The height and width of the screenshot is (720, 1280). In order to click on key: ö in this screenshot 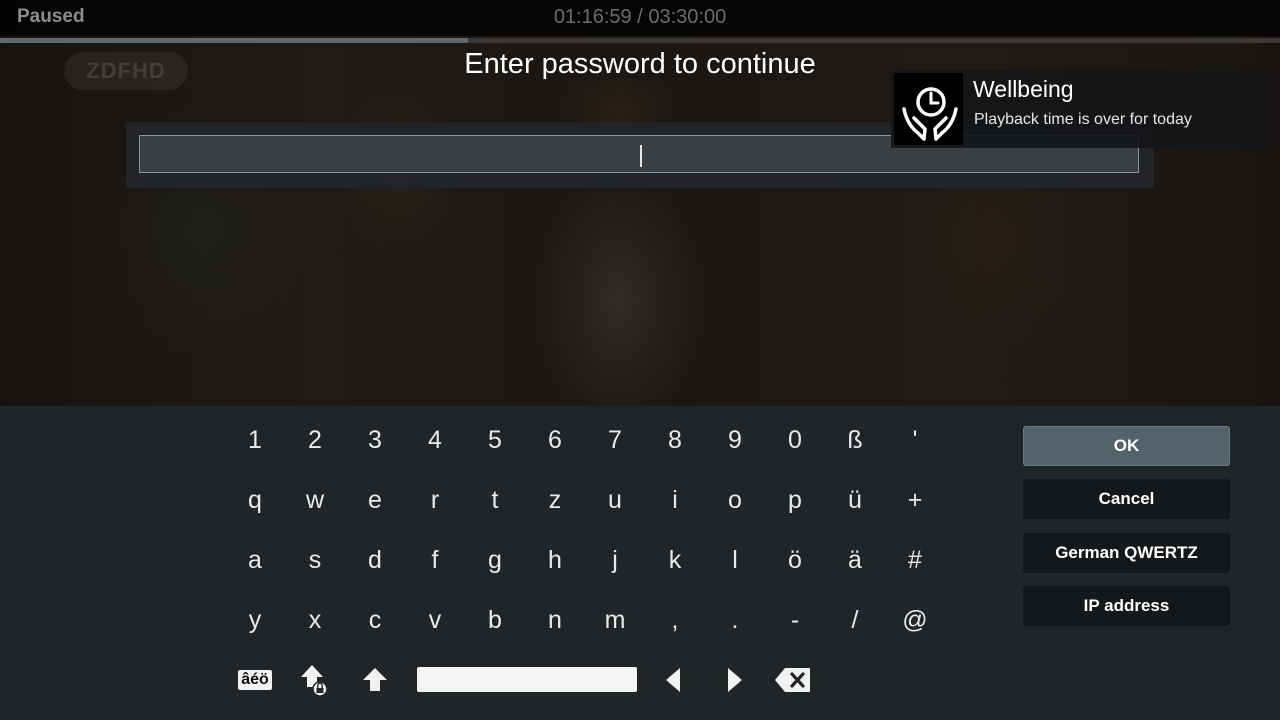, I will do `click(795, 560)`.